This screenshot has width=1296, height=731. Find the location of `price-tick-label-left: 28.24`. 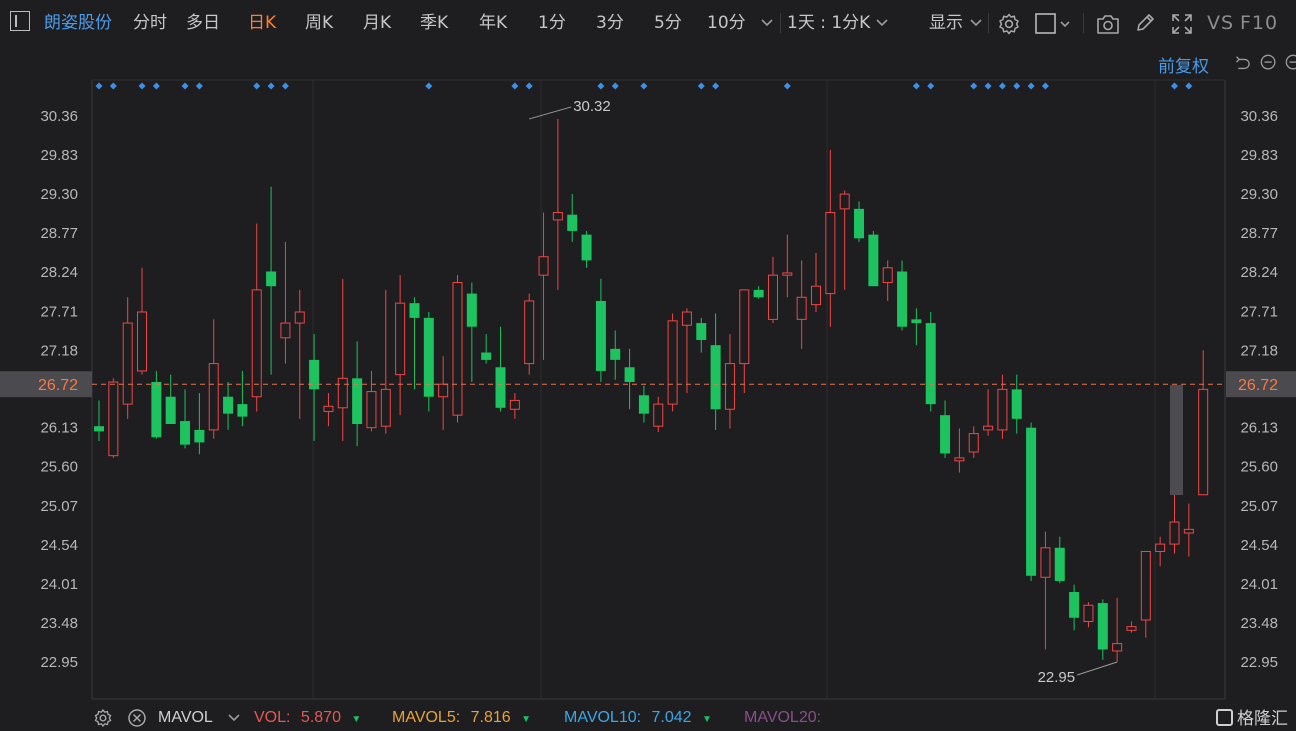

price-tick-label-left: 28.24 is located at coordinates (59, 272).